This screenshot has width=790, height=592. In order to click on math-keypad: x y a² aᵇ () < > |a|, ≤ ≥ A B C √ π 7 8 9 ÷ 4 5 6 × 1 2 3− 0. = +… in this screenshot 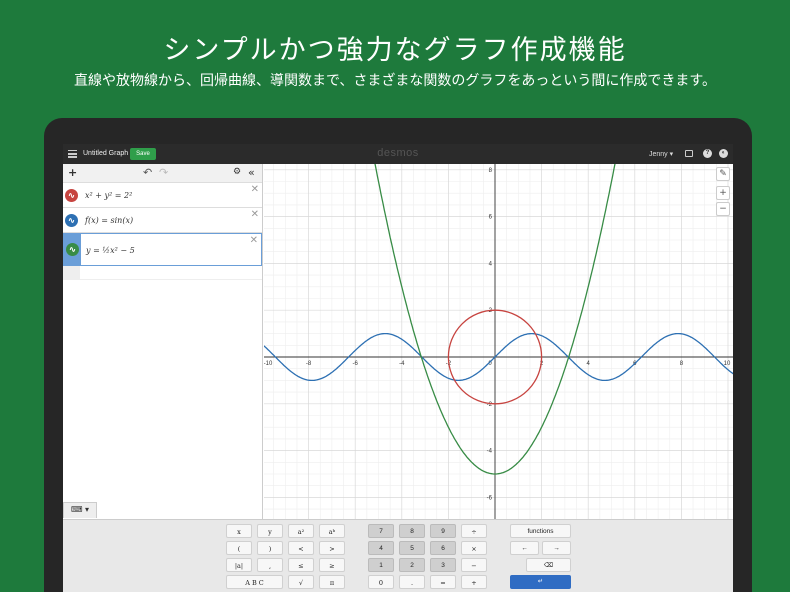, I will do `click(398, 555)`.